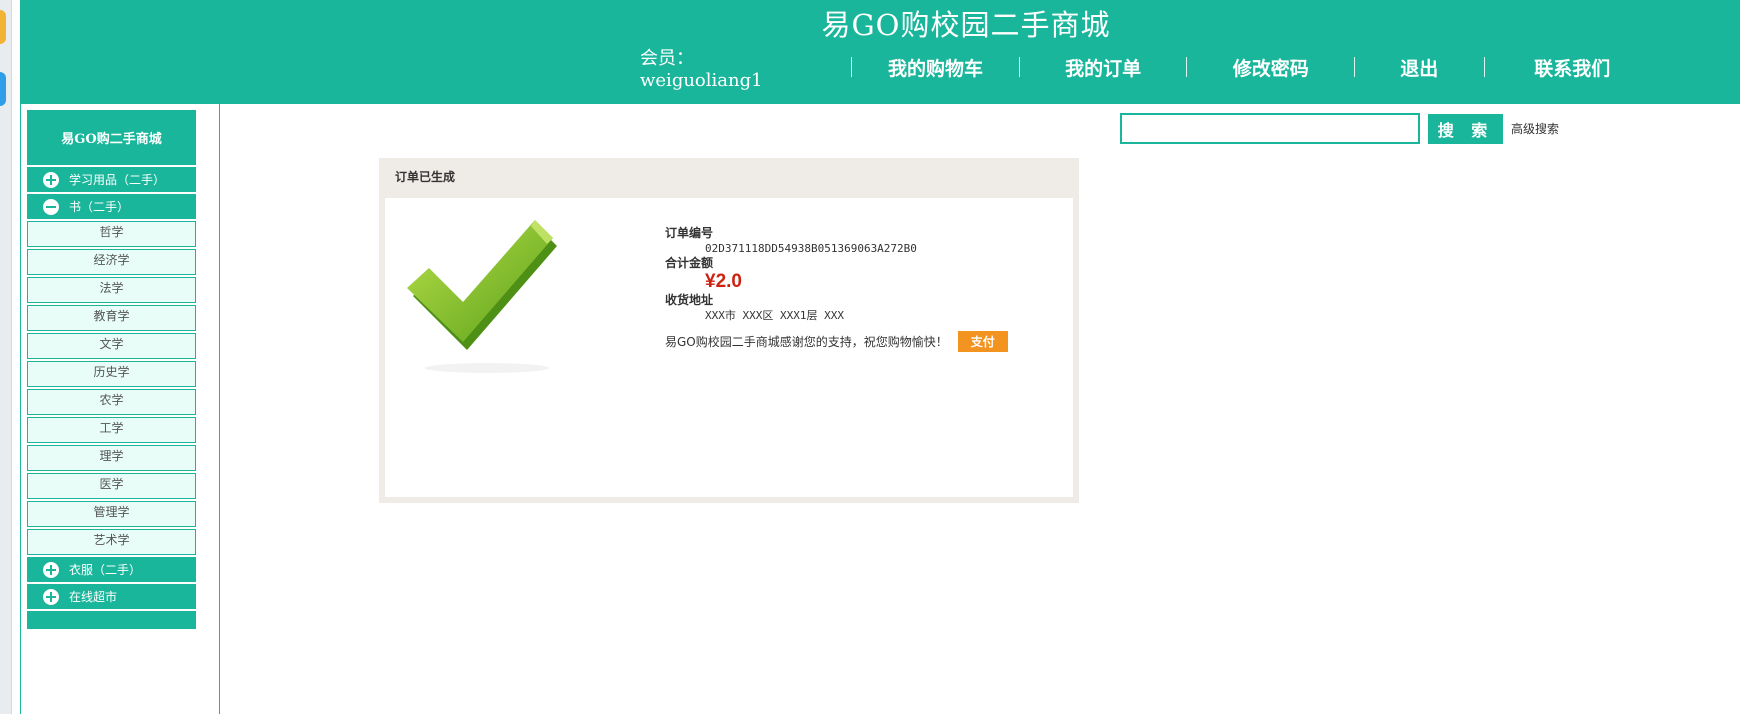 This screenshot has width=1740, height=714. What do you see at coordinates (111, 458) in the screenshot?
I see `subcategory-item: 理学` at bounding box center [111, 458].